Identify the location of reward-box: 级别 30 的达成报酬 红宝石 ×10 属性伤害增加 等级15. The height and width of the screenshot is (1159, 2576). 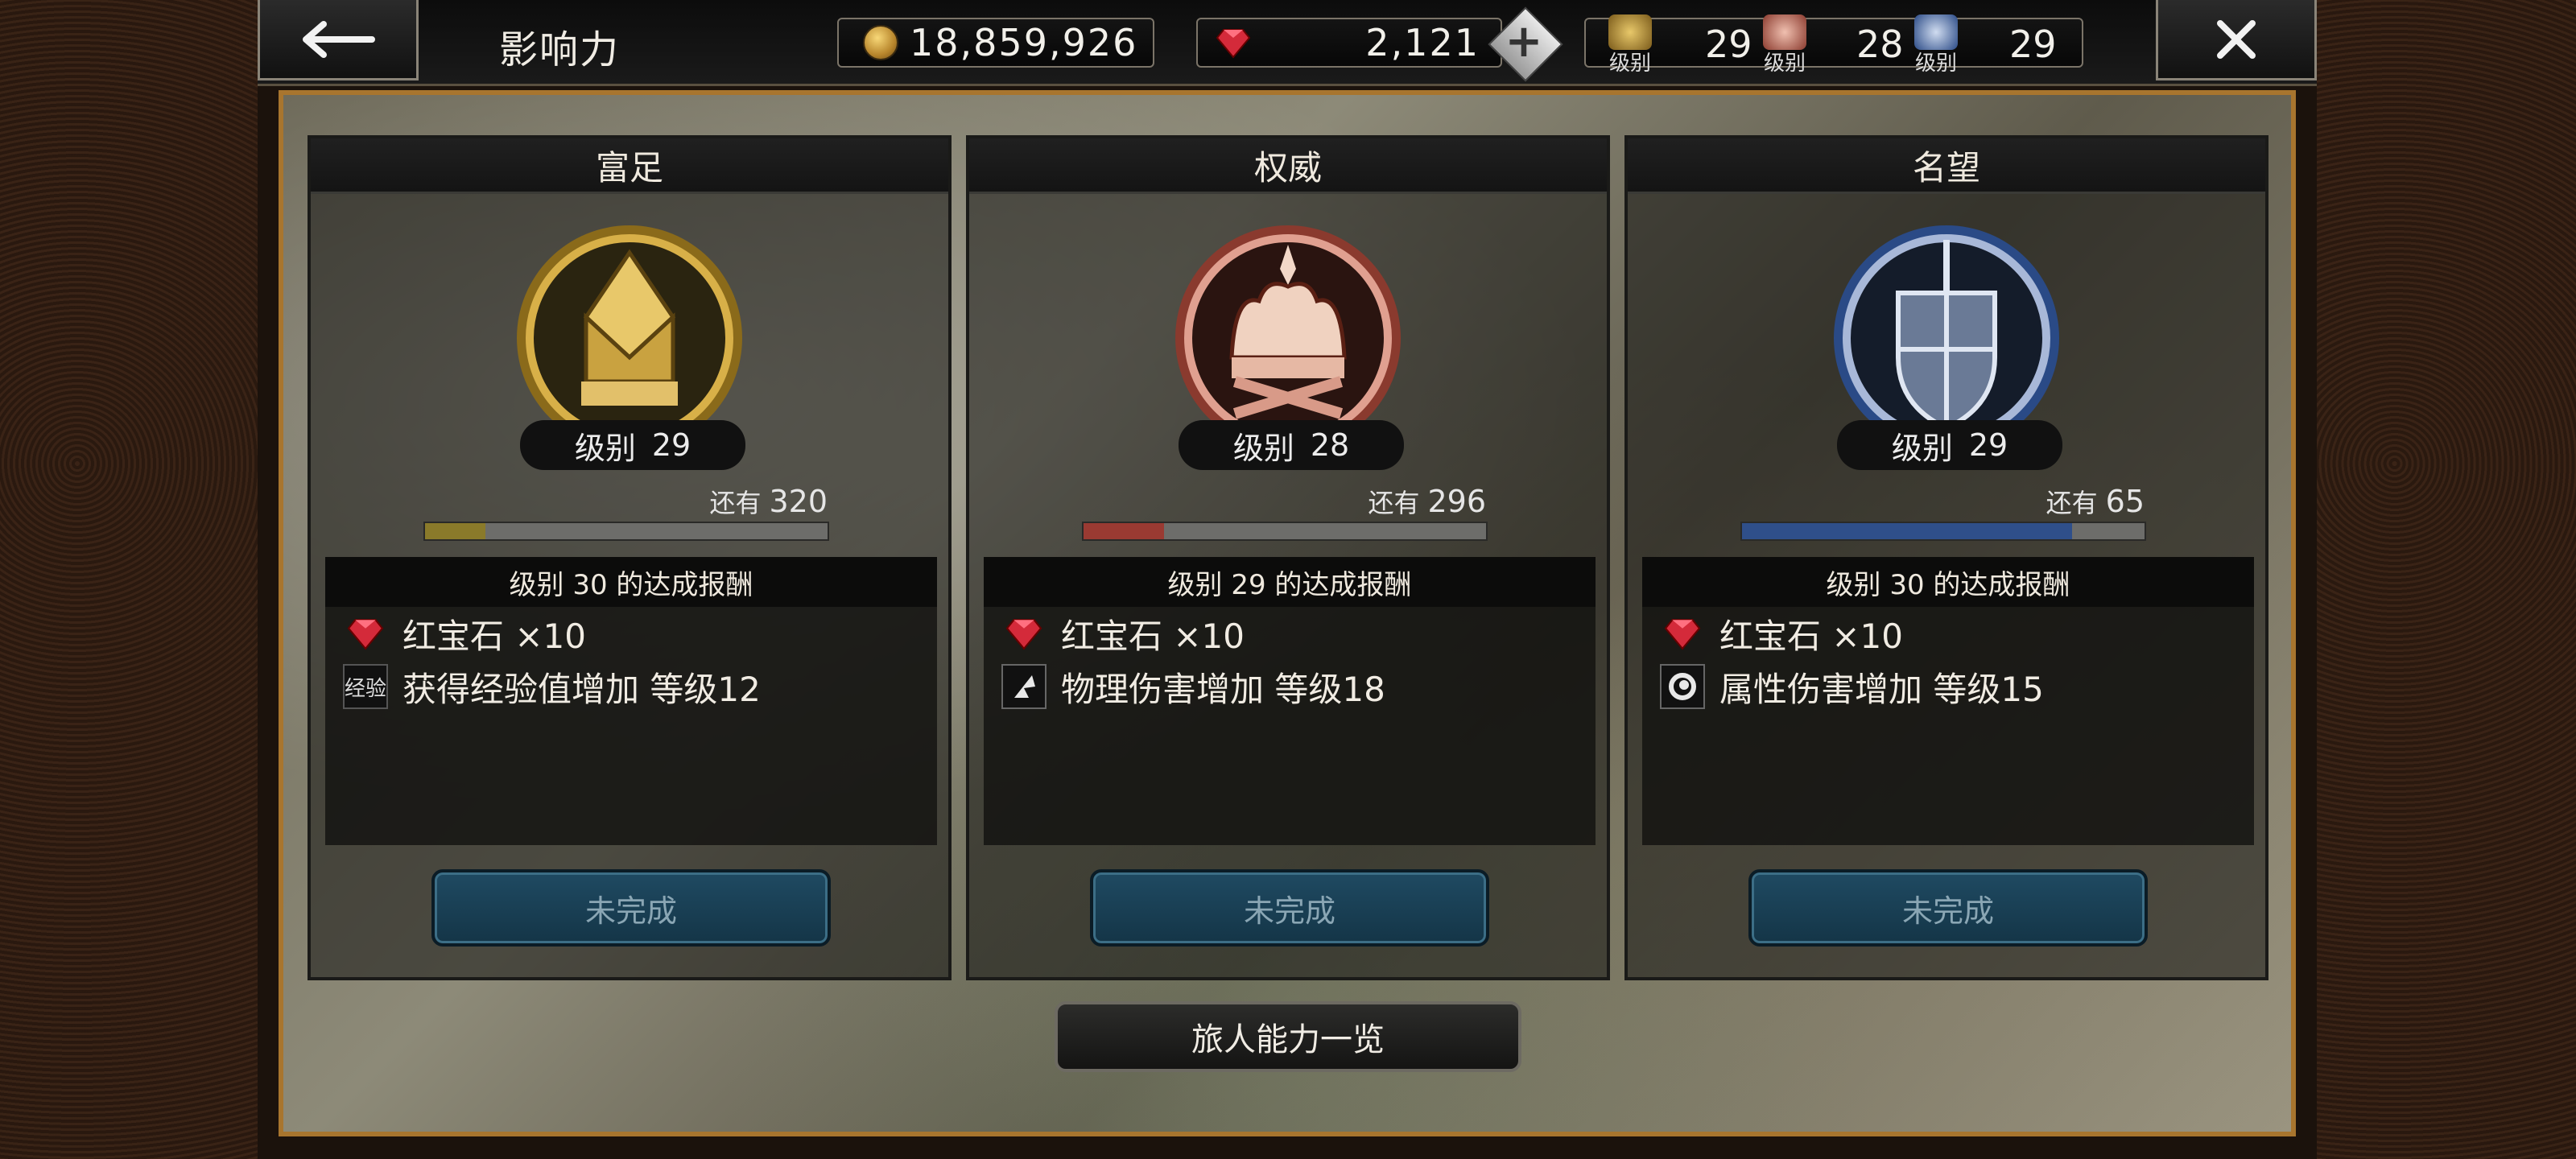
(1948, 701).